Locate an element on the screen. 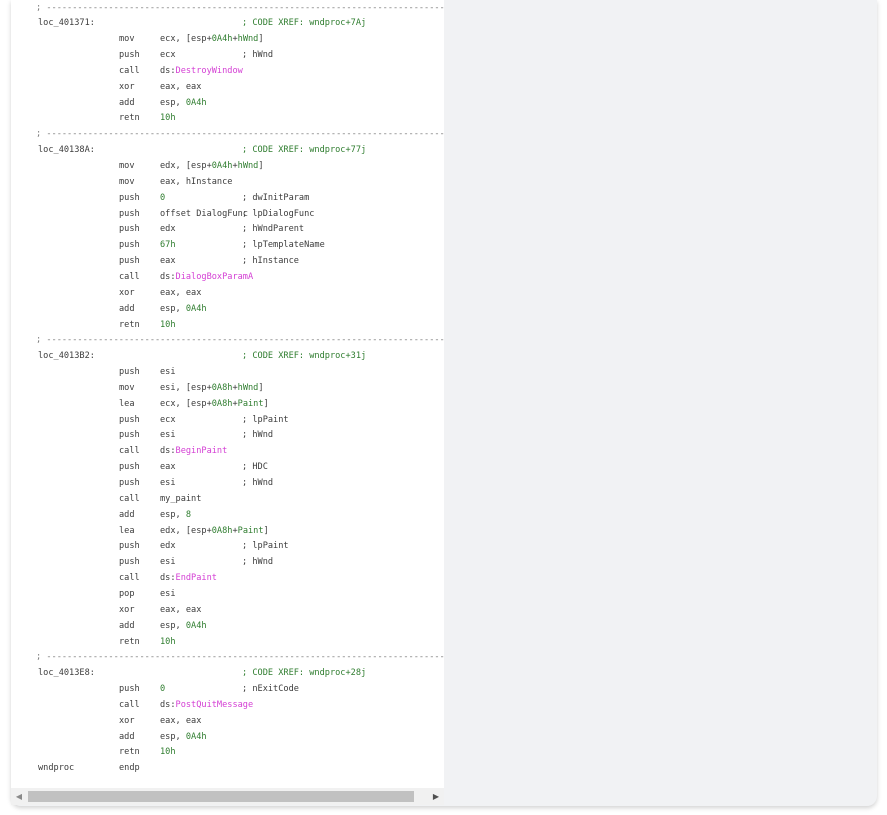 This screenshot has height=815, width=887. operand: ds:DestroyWindow is located at coordinates (201, 70).